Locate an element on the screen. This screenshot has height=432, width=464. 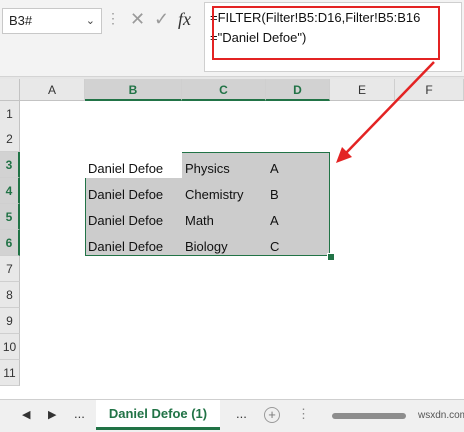
watermark: wsxdn.com is located at coordinates (441, 415).